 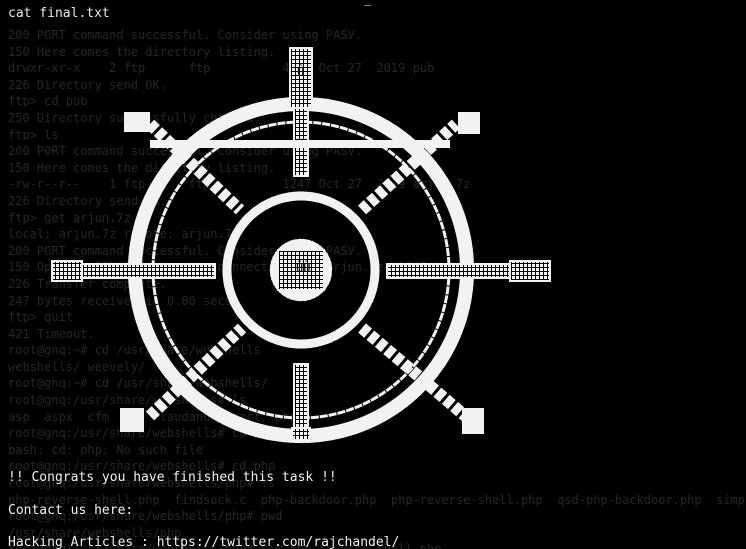 What do you see at coordinates (300, 71) in the screenshot?
I see `svg-text: Û` at bounding box center [300, 71].